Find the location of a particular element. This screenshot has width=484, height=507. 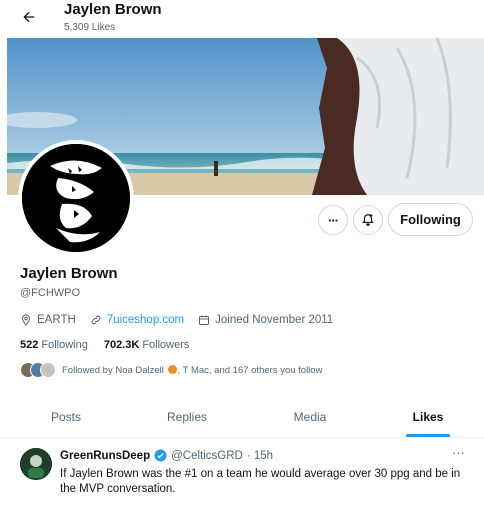

profile-handle: @FCHWPO is located at coordinates (50, 293).